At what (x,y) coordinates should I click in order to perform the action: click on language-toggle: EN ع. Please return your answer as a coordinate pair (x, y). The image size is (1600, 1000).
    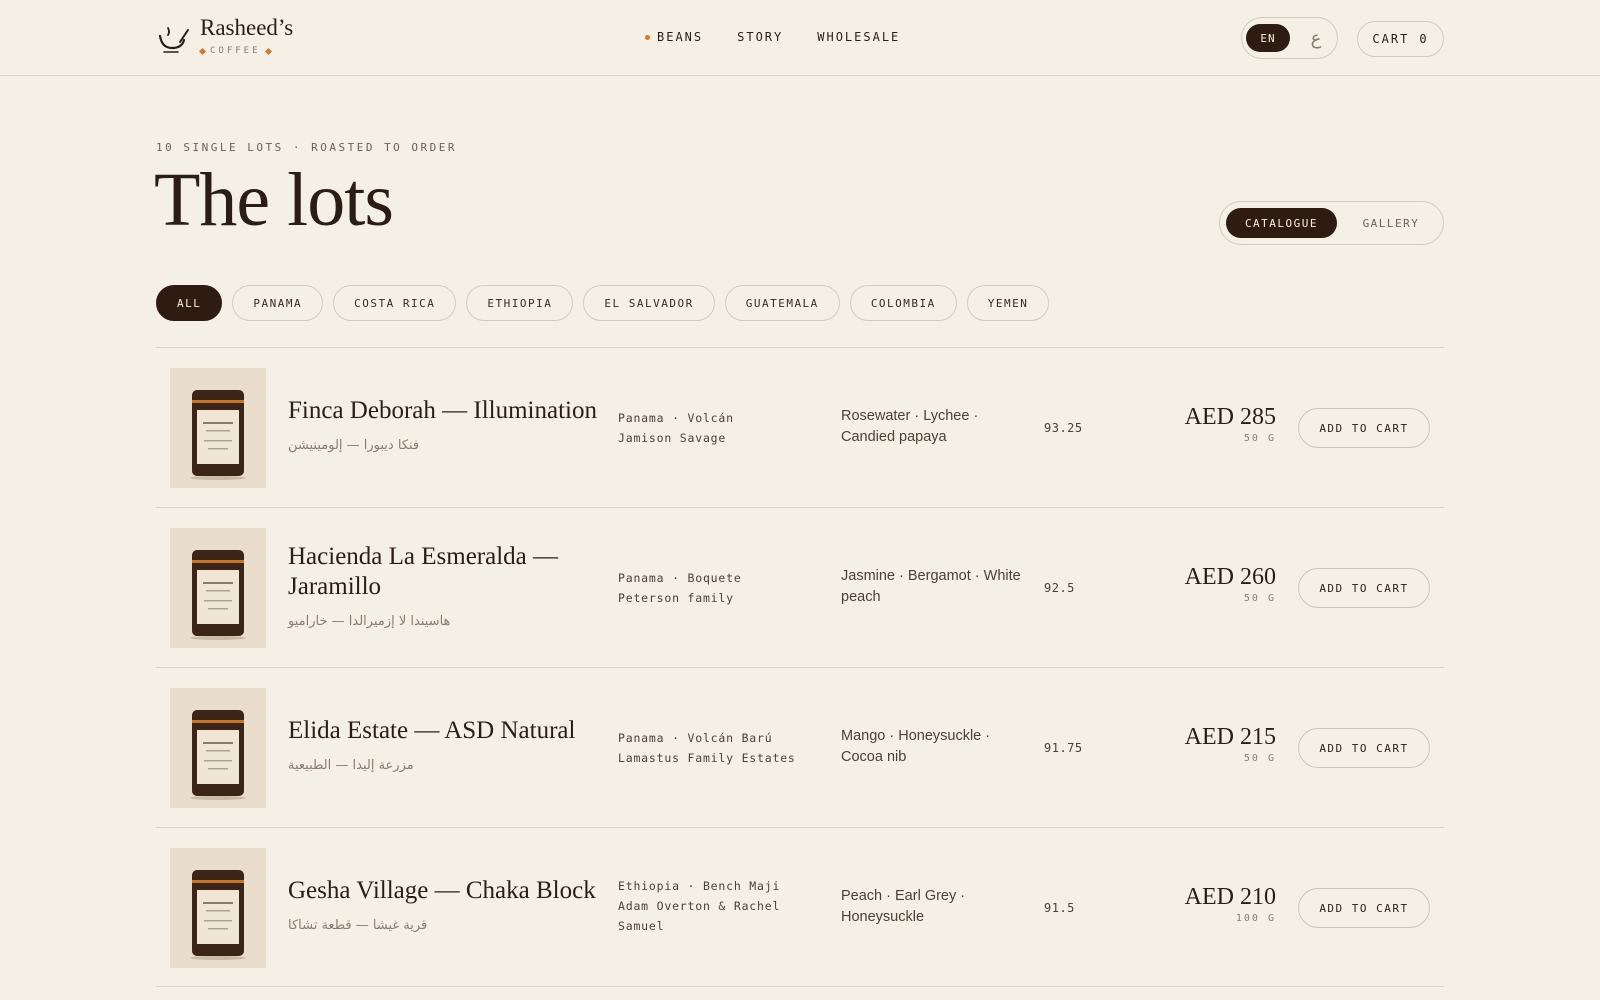
    Looking at the image, I should click on (1289, 38).